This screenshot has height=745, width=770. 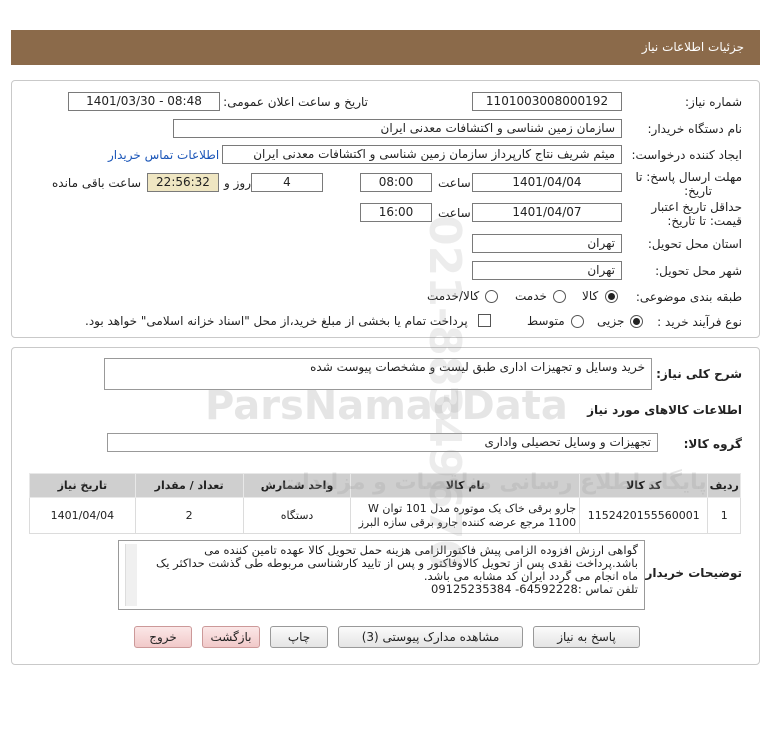 What do you see at coordinates (691, 573) in the screenshot?
I see `buyer-notes-label: توضیحات خریدار:` at bounding box center [691, 573].